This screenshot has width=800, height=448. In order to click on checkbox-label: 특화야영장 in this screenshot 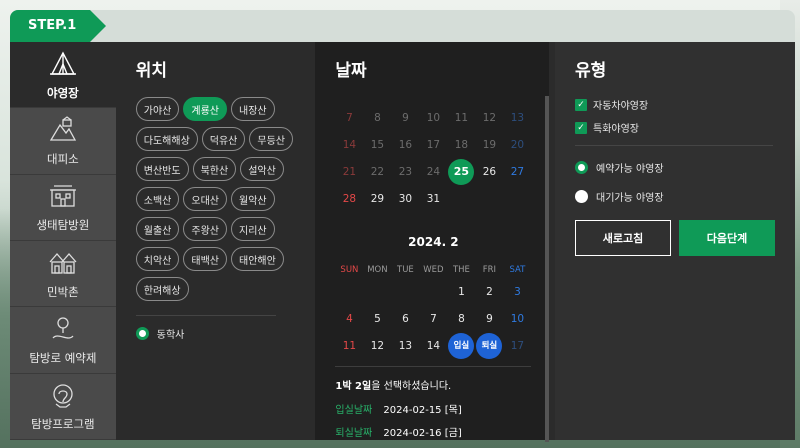, I will do `click(616, 129)`.